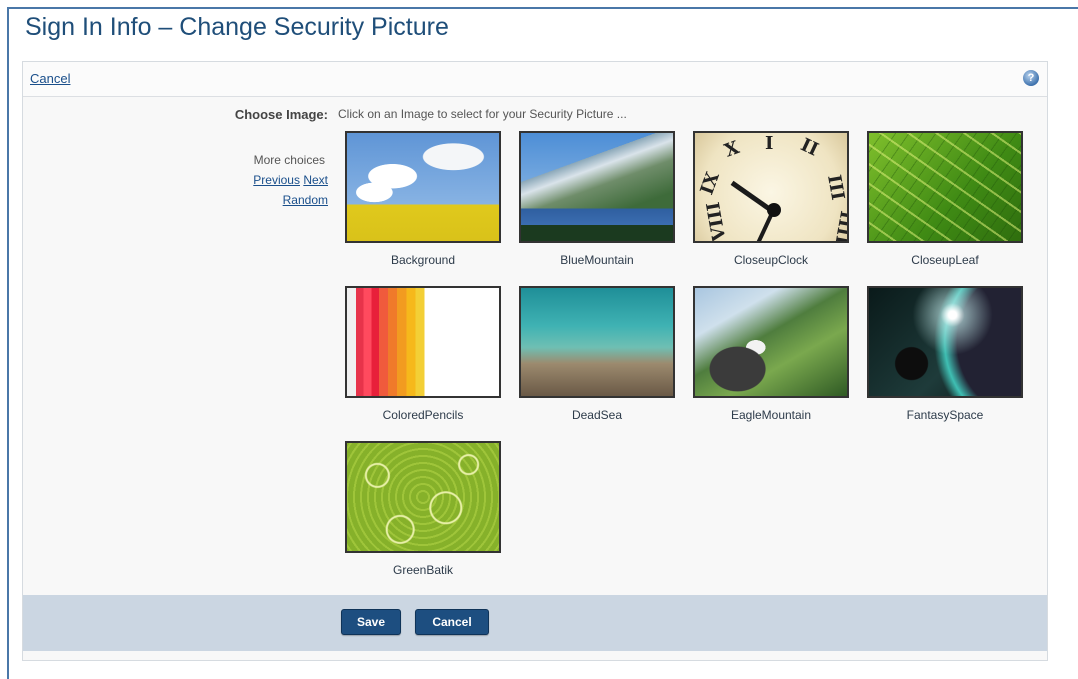  I want to click on more-choices-label: More choices, so click(289, 160).